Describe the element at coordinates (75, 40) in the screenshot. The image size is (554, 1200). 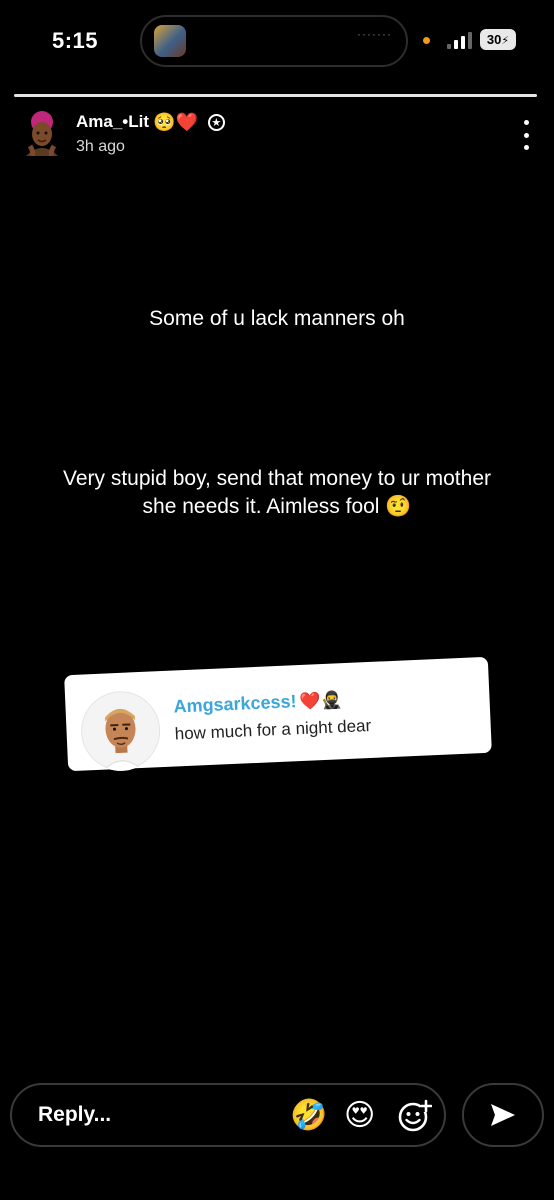
I see `status-time: 5:15` at that location.